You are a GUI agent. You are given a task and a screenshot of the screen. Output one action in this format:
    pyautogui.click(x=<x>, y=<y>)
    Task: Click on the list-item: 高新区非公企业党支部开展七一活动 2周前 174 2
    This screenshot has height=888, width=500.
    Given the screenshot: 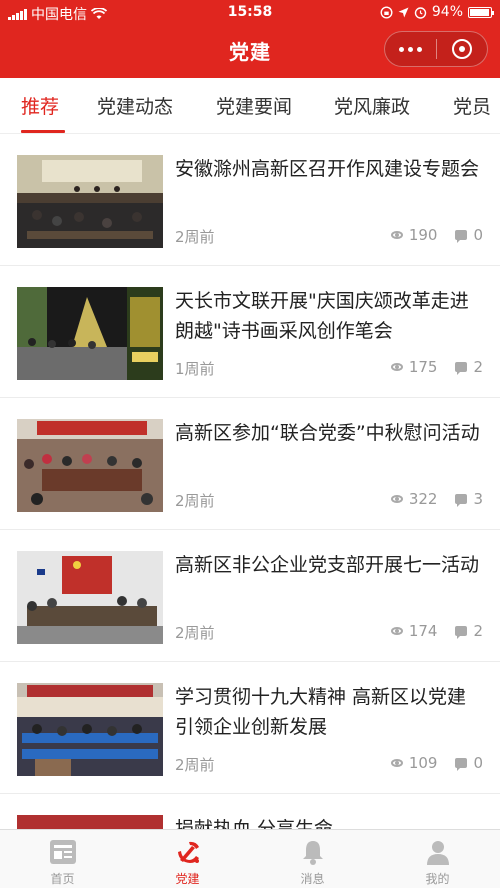 What is the action you would take?
    pyautogui.click(x=250, y=596)
    